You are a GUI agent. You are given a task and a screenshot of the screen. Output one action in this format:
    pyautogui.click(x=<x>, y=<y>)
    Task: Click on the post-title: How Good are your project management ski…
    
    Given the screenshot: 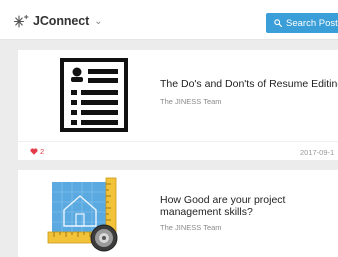 What is the action you would take?
    pyautogui.click(x=235, y=206)
    